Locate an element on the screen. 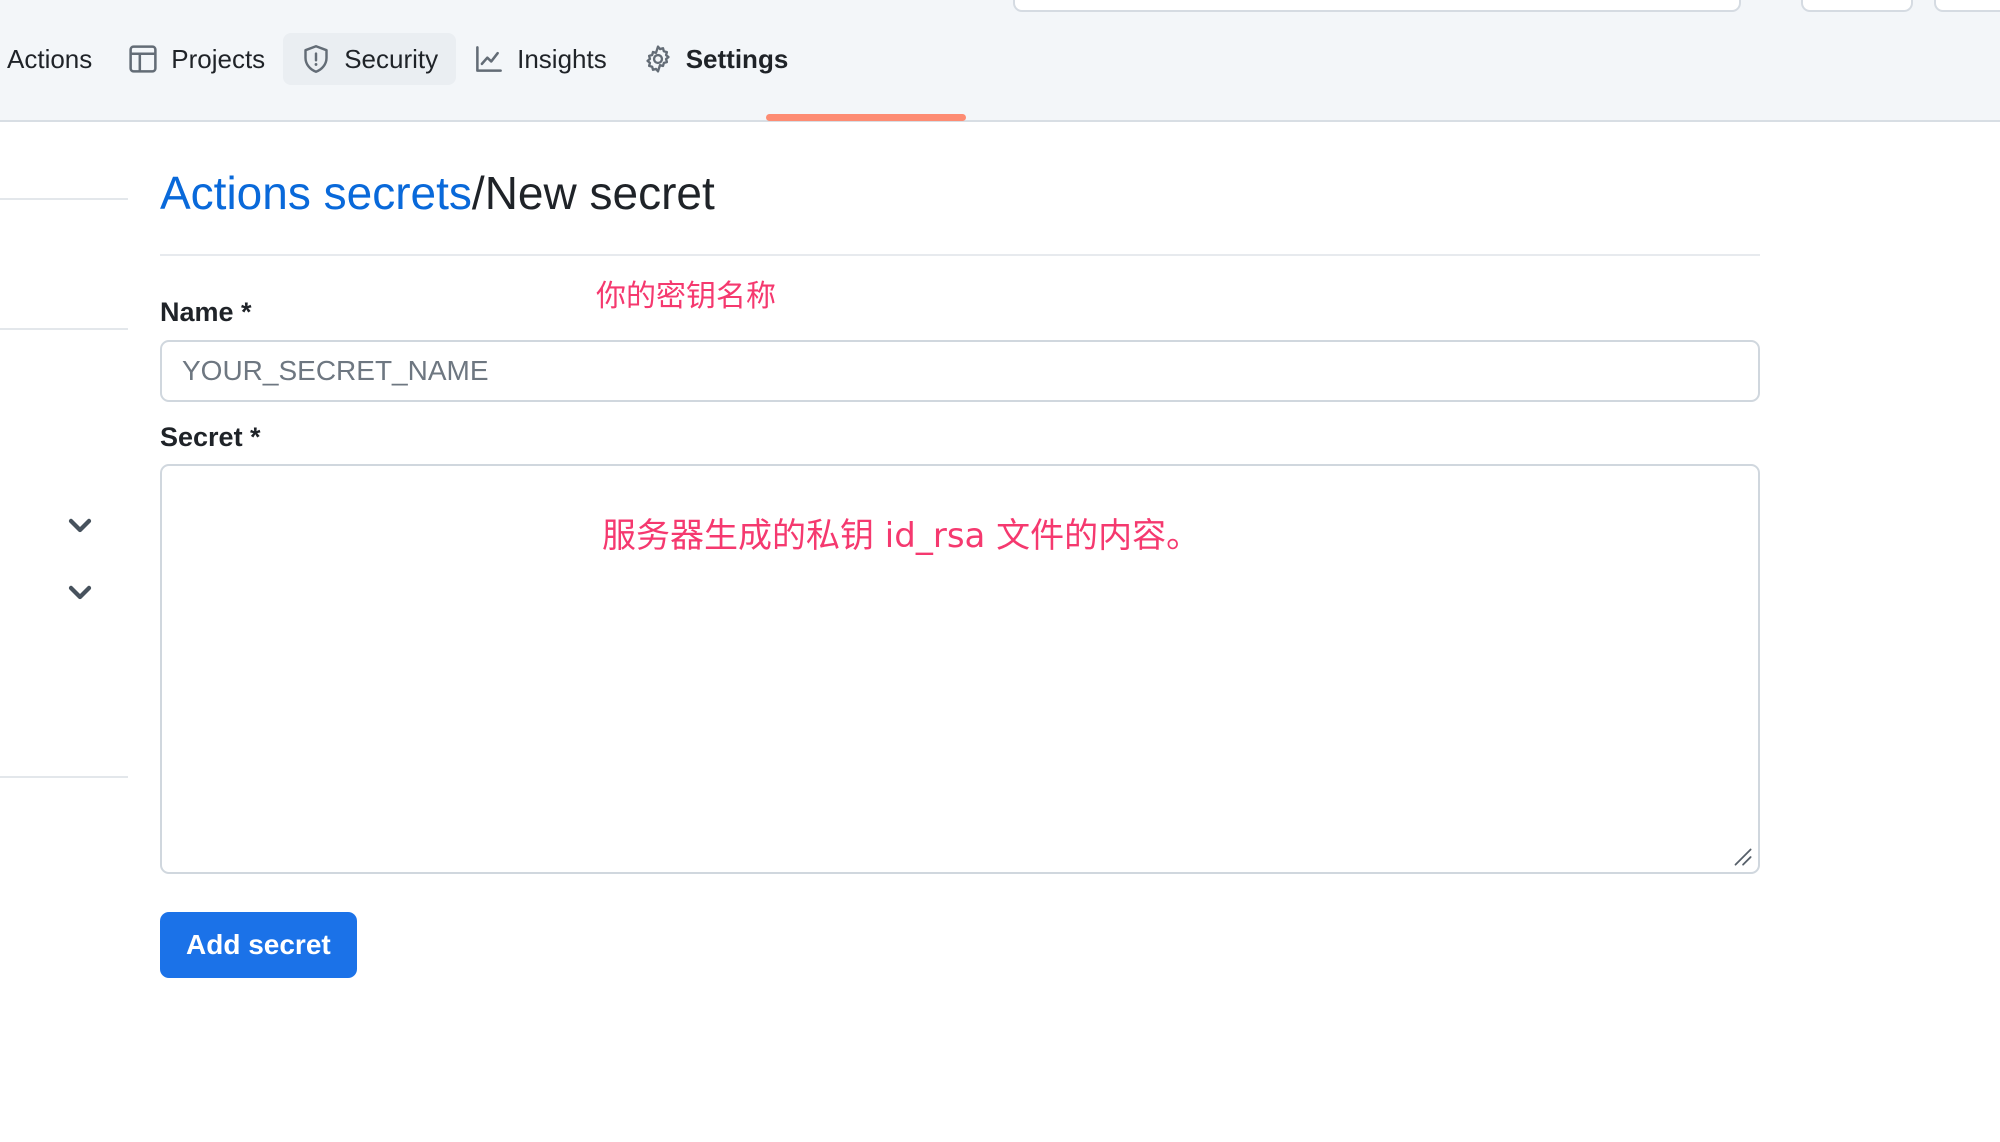 The height and width of the screenshot is (1142, 2000). annotation-name-note: 你的密钥名称 is located at coordinates (686, 296).